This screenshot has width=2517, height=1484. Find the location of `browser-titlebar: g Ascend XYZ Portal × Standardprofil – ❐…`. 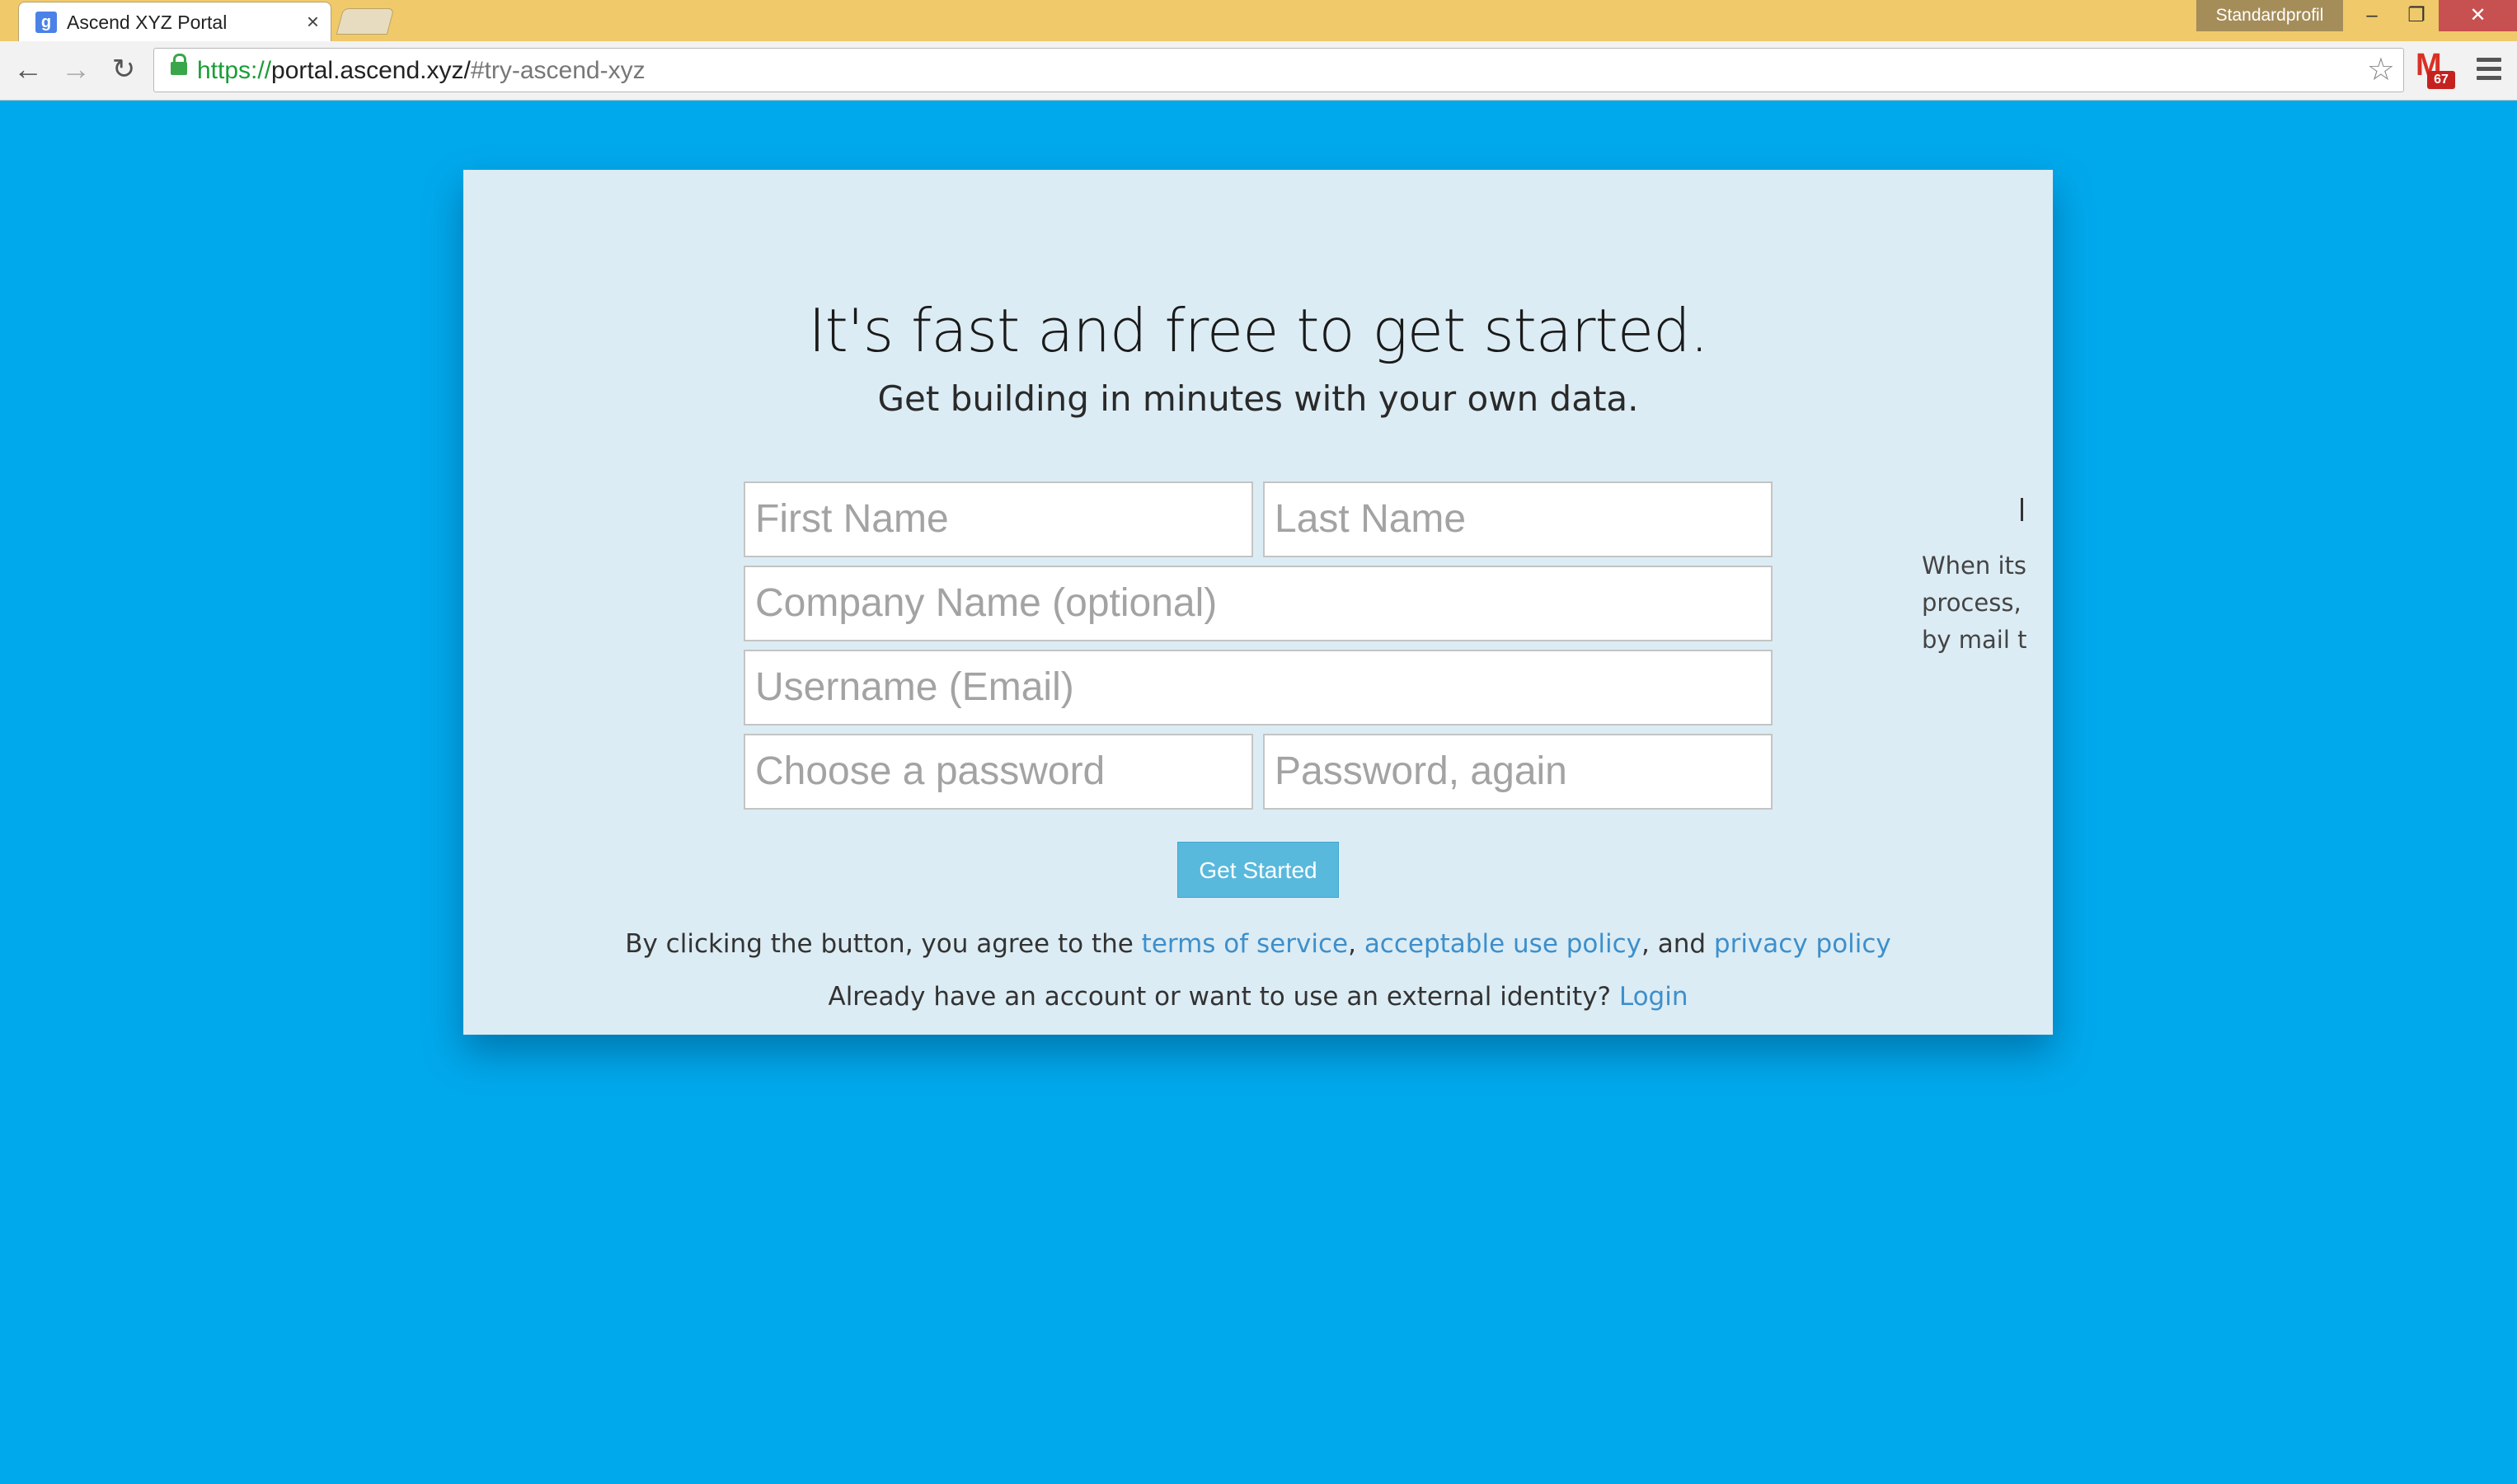

browser-titlebar: g Ascend XYZ Portal × Standardprofil – ❐… is located at coordinates (1258, 20).